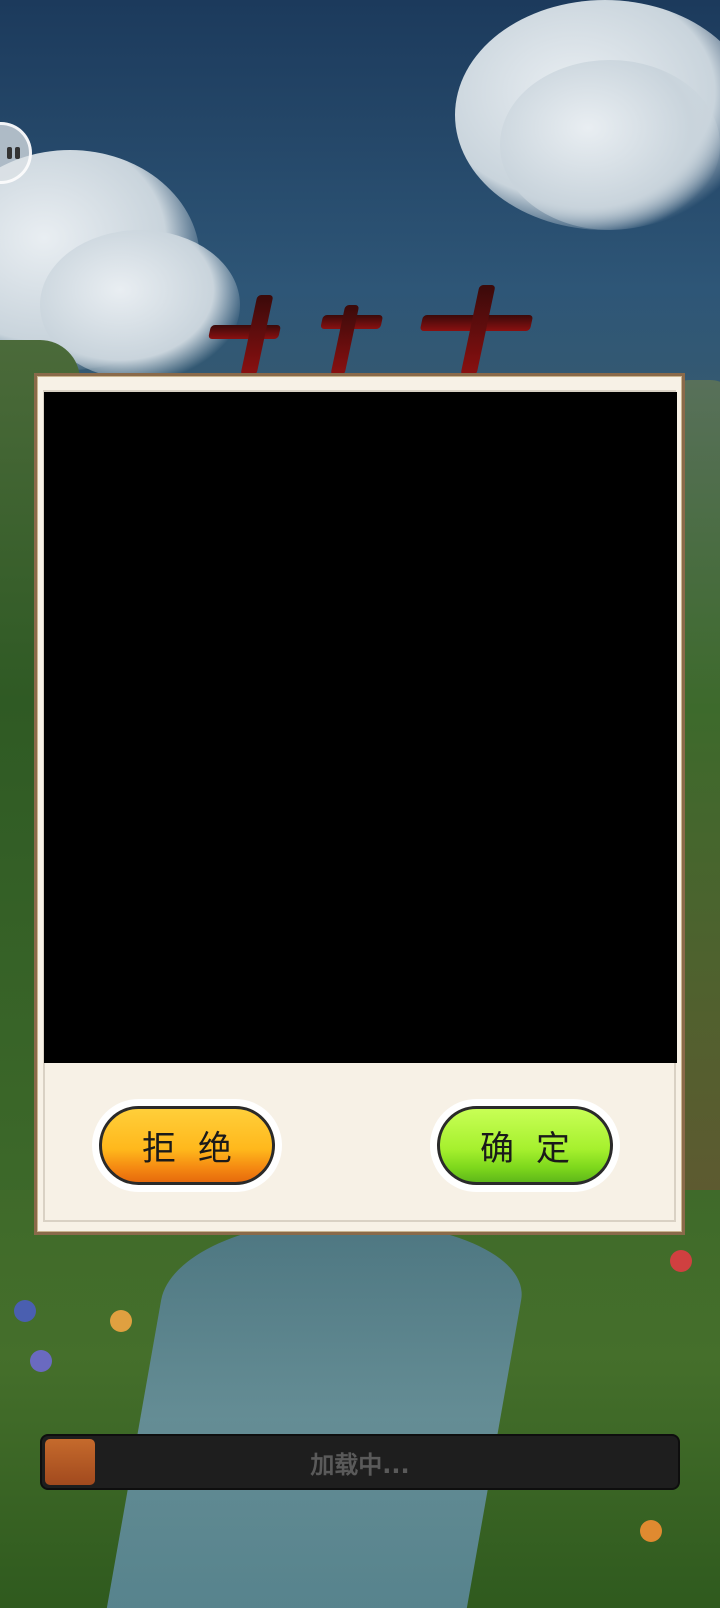 The image size is (720, 1608). What do you see at coordinates (389, 330) in the screenshot?
I see `game-logo` at bounding box center [389, 330].